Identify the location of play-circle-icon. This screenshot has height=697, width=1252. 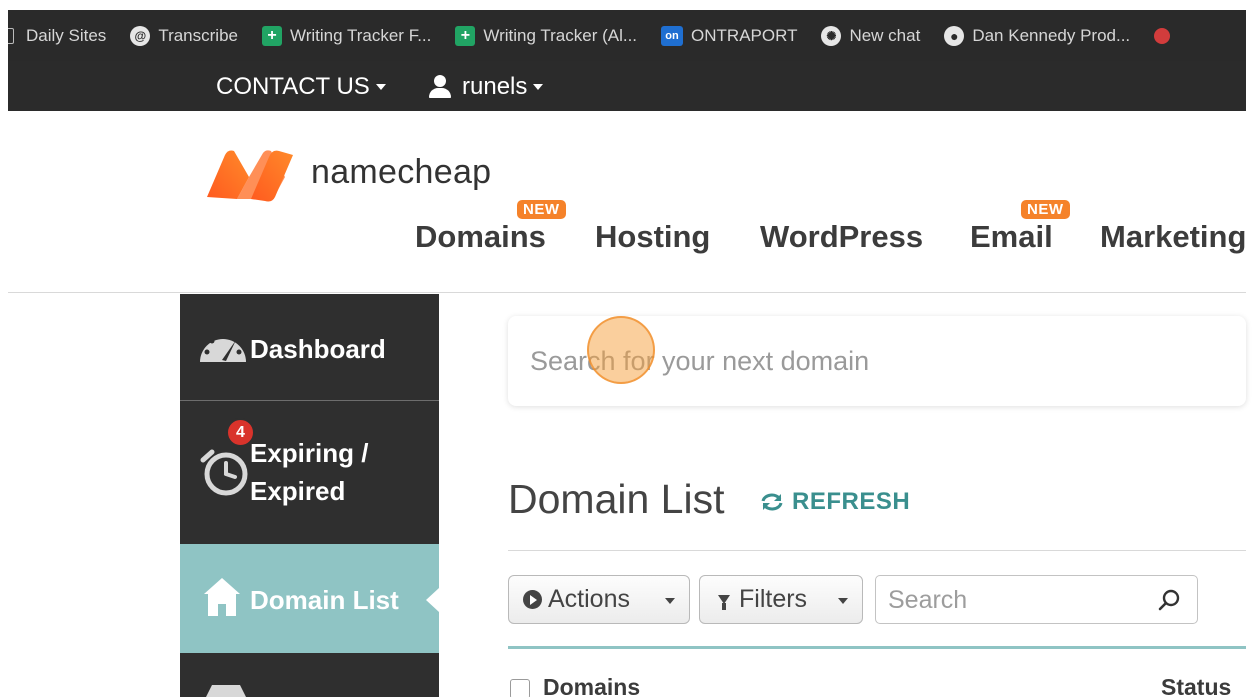
(532, 599).